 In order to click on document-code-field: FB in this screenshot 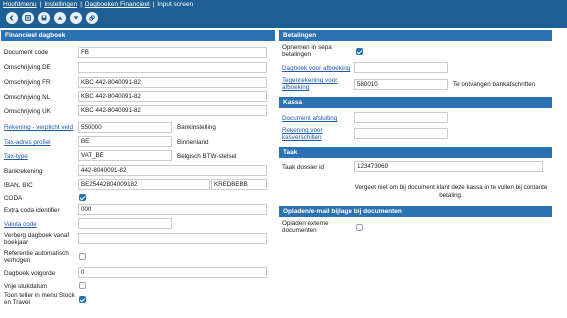, I will do `click(172, 52)`.